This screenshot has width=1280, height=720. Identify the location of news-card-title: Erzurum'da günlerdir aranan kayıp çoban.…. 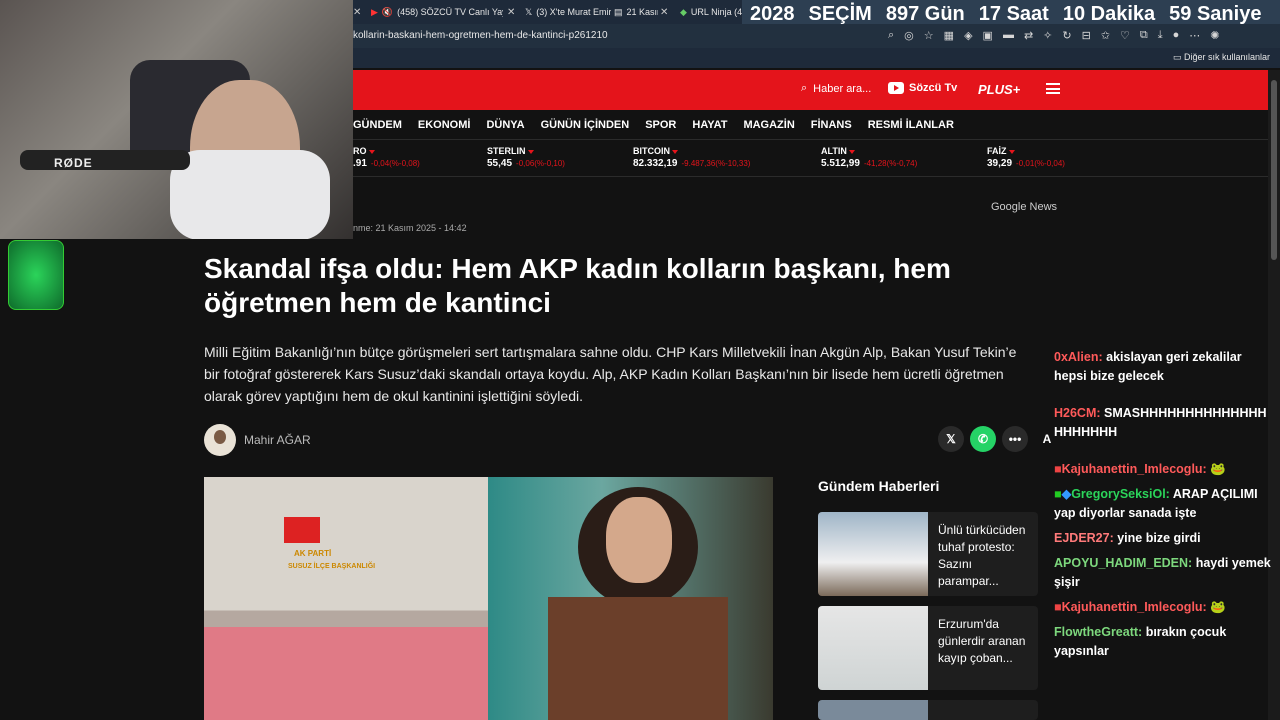
(982, 641).